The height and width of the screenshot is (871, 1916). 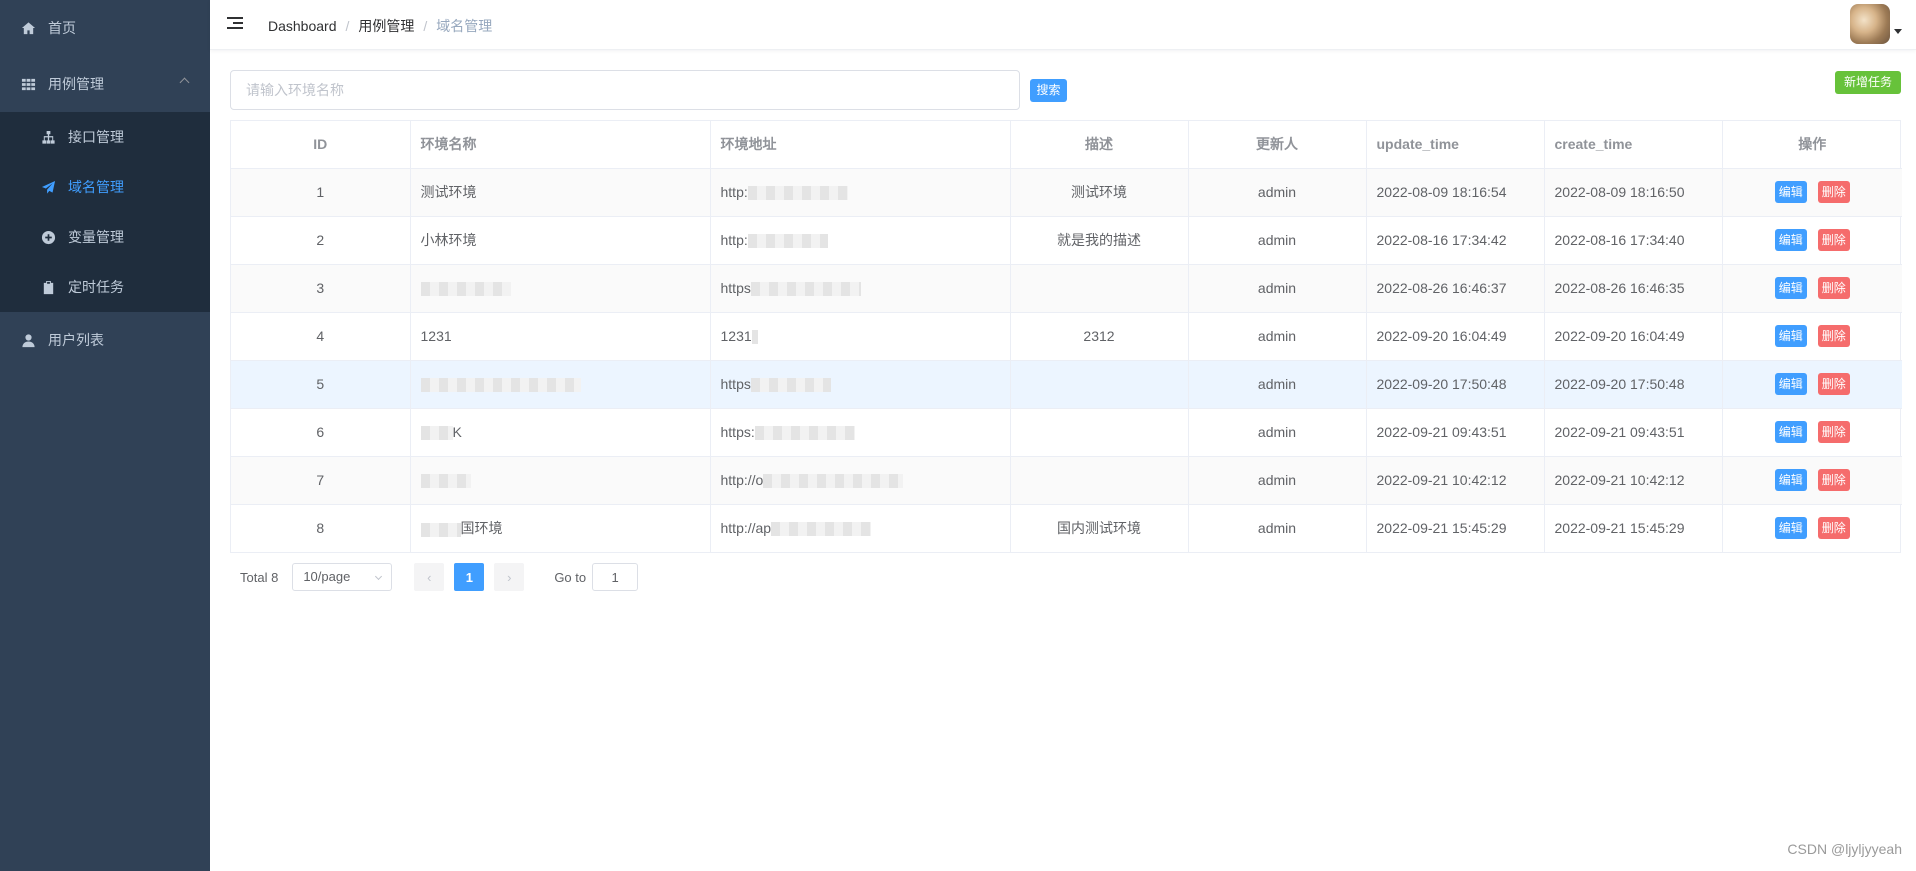 I want to click on new-task-button: 新增任务, so click(x=1868, y=82).